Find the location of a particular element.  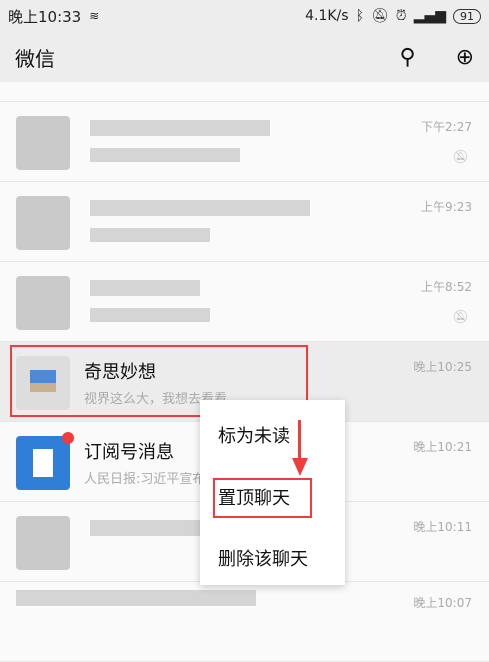

chat-row: 下午2:27 🔕︎ is located at coordinates (244, 142).